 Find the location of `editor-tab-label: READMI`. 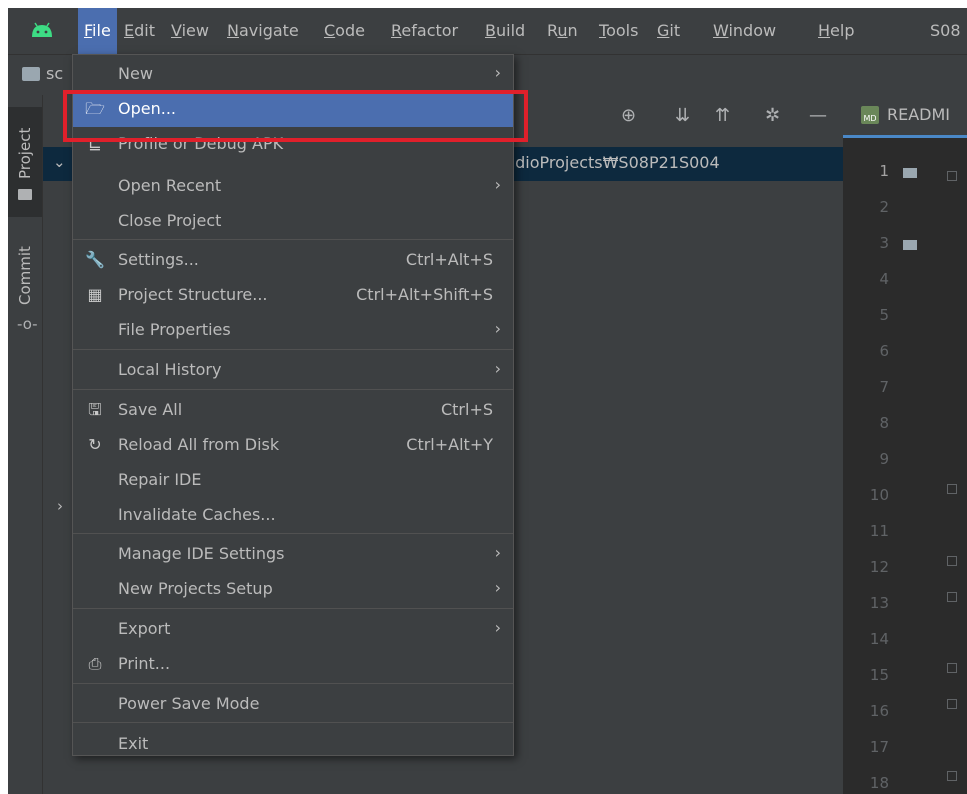

editor-tab-label: READMI is located at coordinates (919, 114).